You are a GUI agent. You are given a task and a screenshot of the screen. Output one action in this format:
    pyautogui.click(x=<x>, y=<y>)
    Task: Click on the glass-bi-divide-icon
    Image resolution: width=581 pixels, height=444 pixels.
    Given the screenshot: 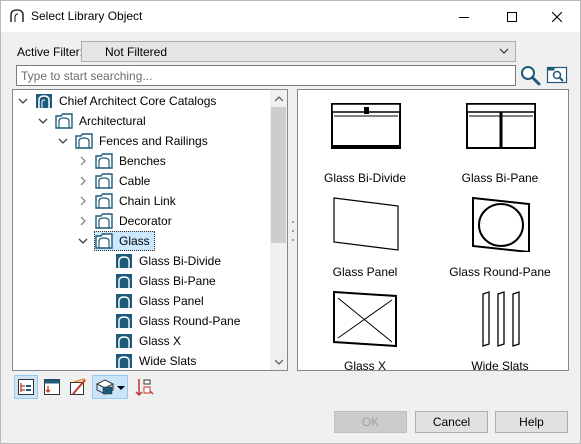 What is the action you would take?
    pyautogui.click(x=366, y=126)
    